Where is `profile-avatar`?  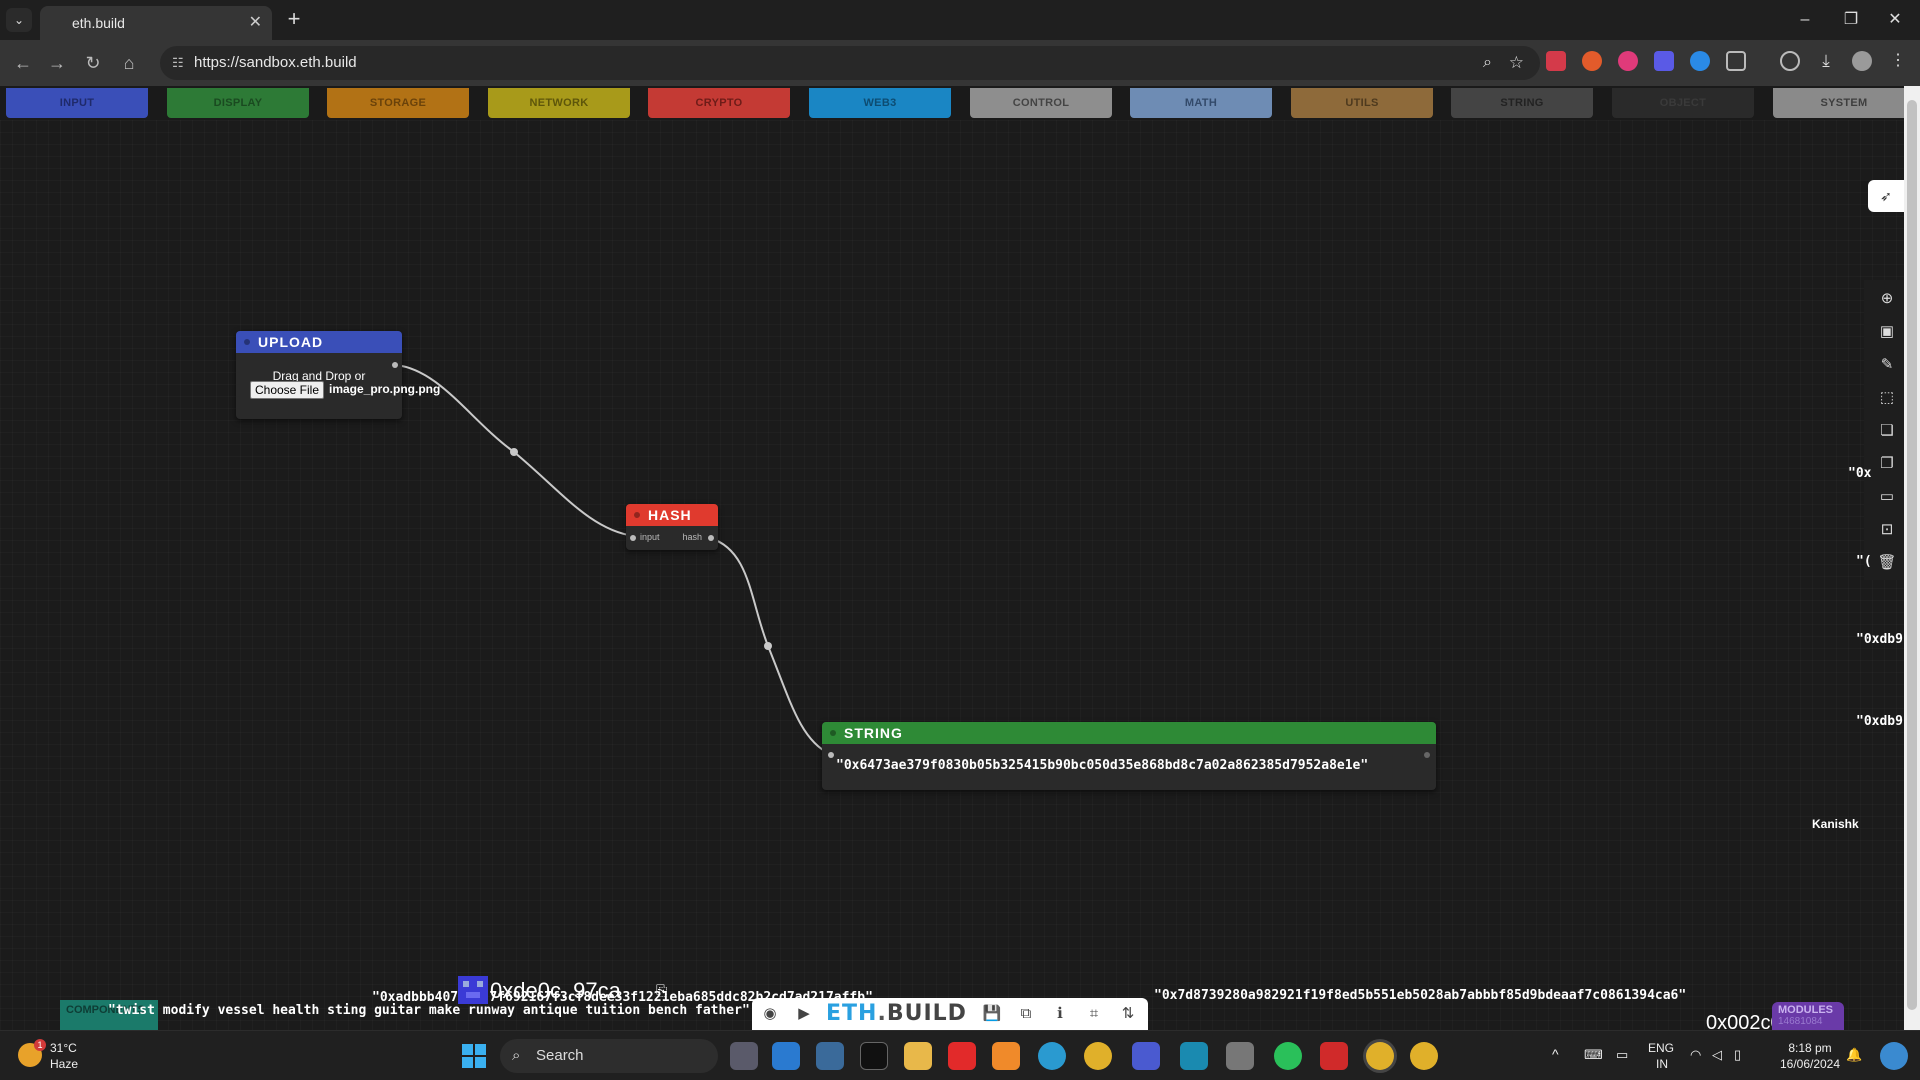 profile-avatar is located at coordinates (1862, 61).